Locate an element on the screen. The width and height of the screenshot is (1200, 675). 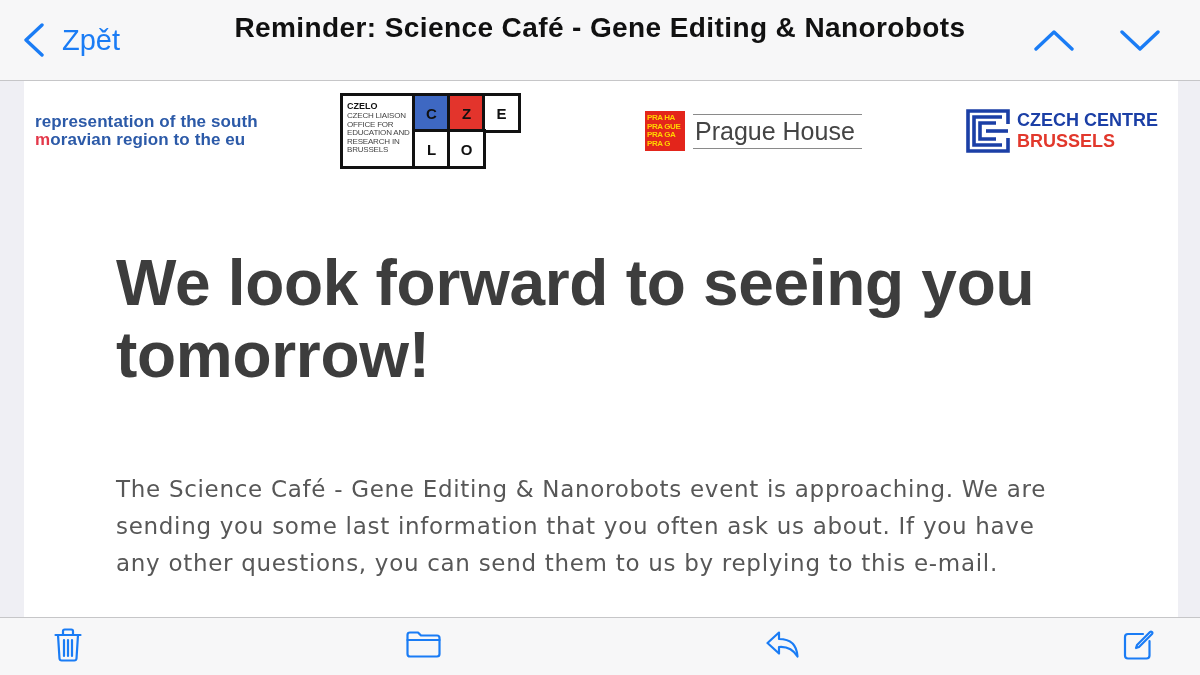
logo-name: CZELO is located at coordinates (363, 106).